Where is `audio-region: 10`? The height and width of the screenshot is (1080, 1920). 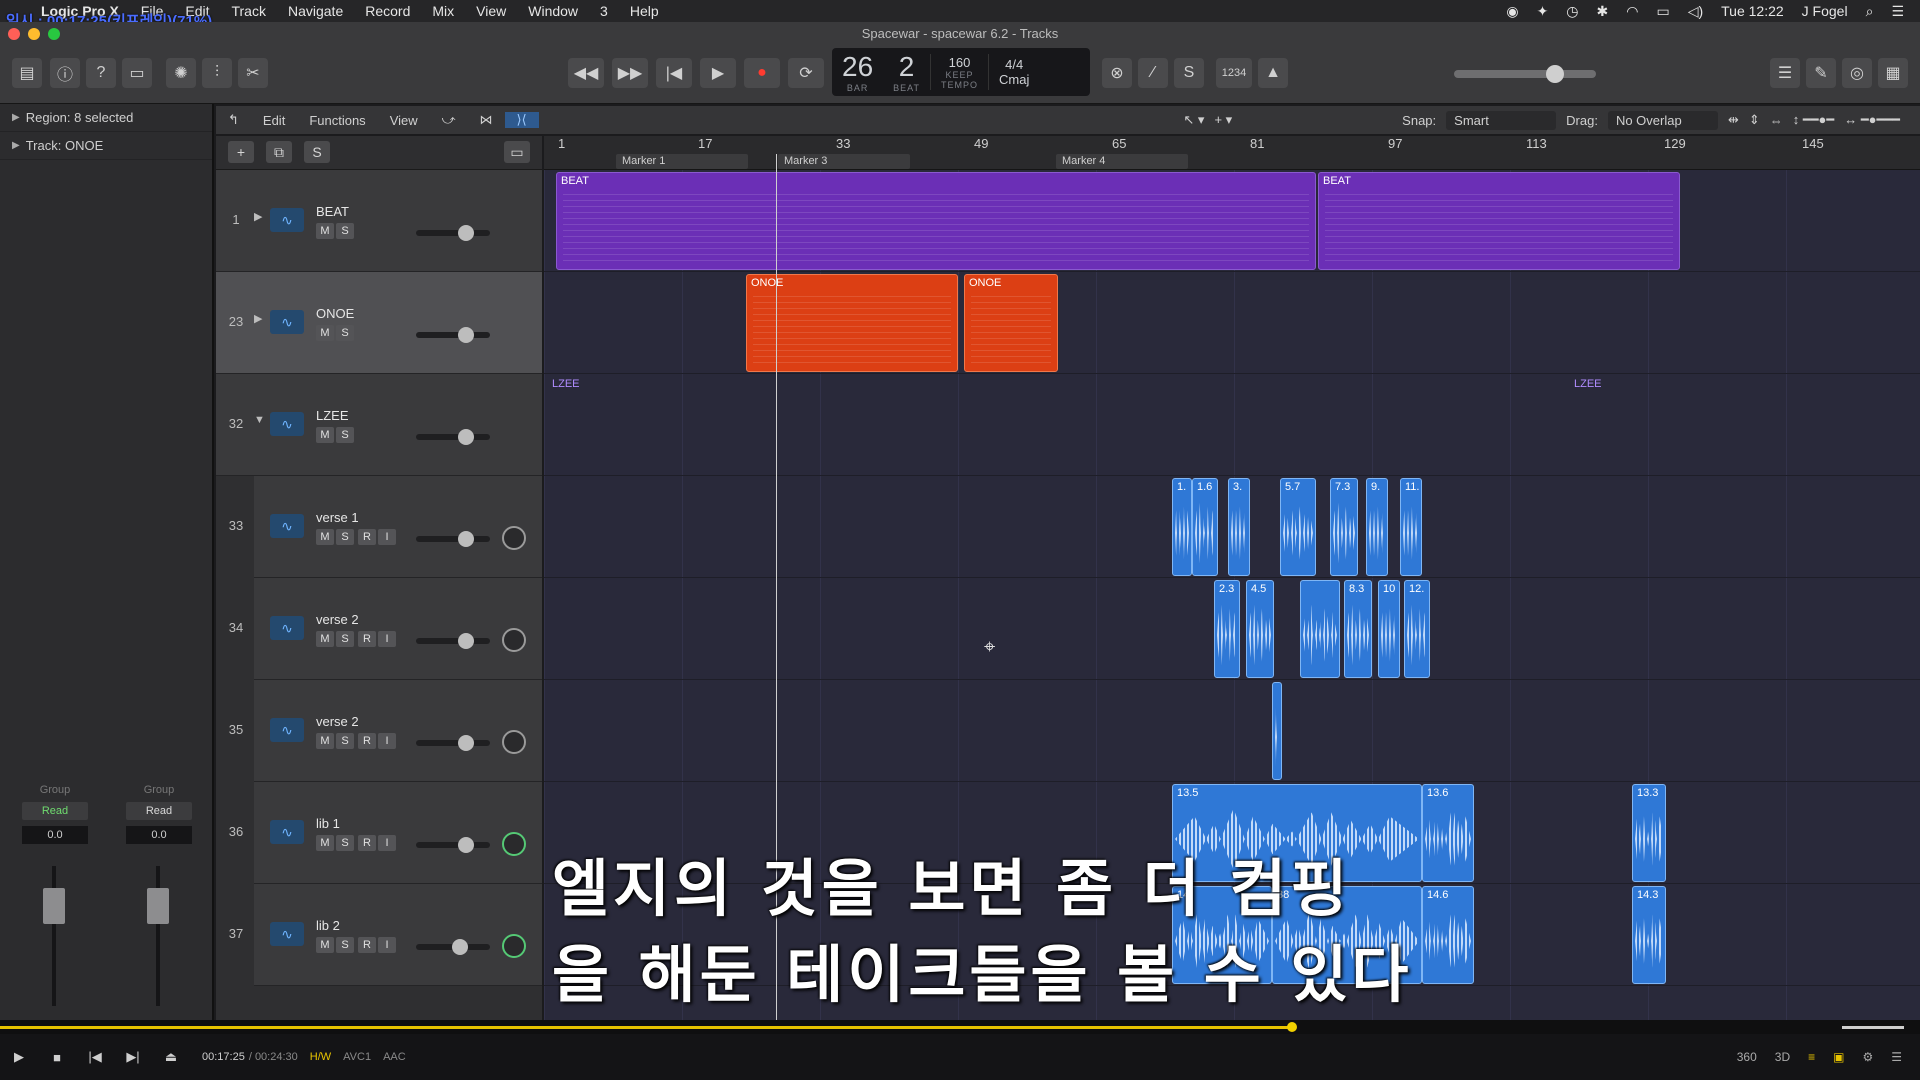 audio-region: 10 is located at coordinates (1389, 629).